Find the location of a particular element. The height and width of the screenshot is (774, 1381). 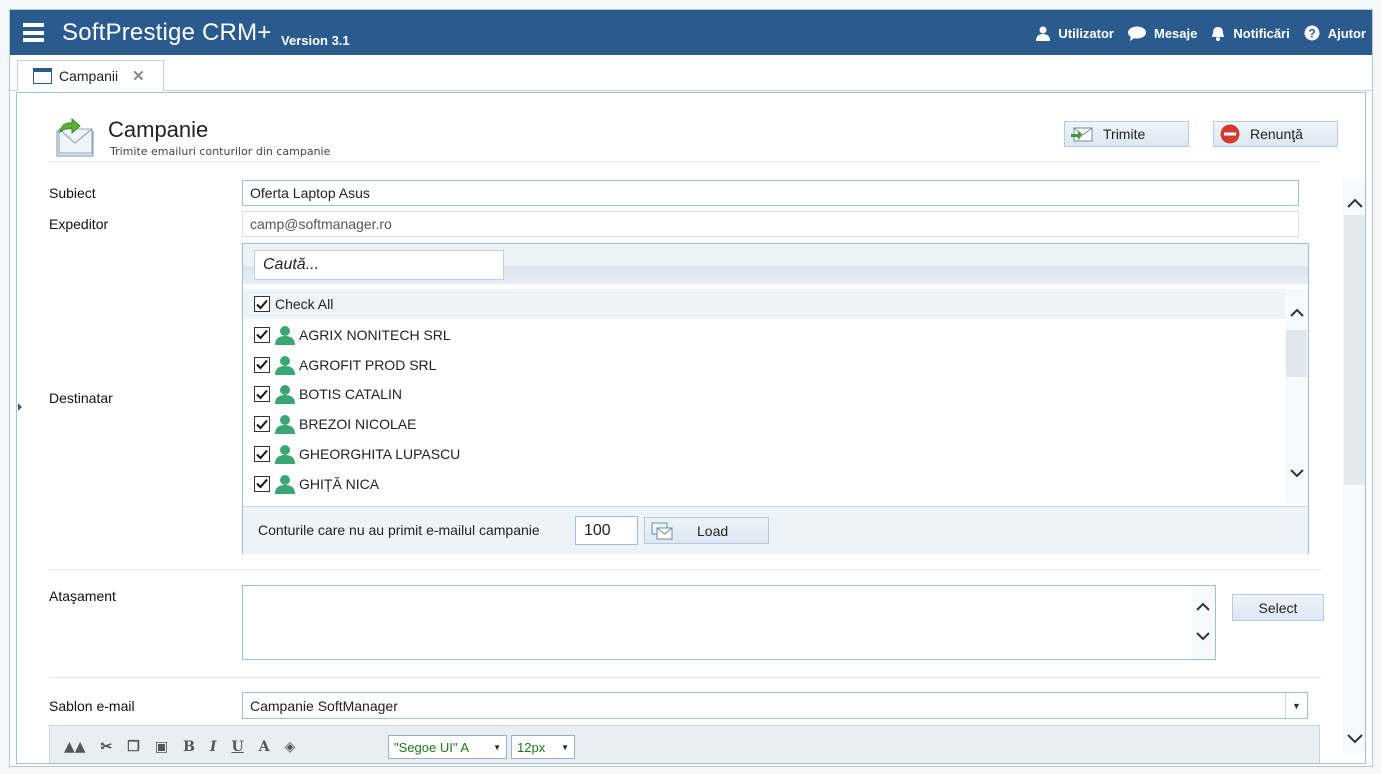

check-all-row: Check All is located at coordinates (764, 304).